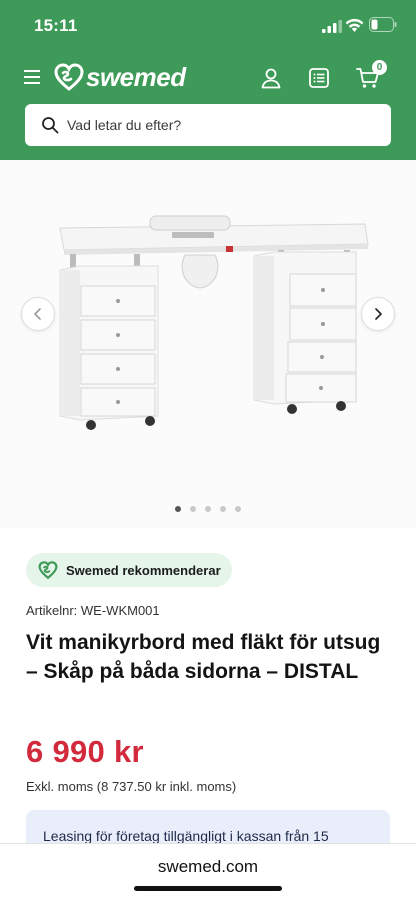 The height and width of the screenshot is (900, 416). I want to click on home-indicator, so click(208, 888).